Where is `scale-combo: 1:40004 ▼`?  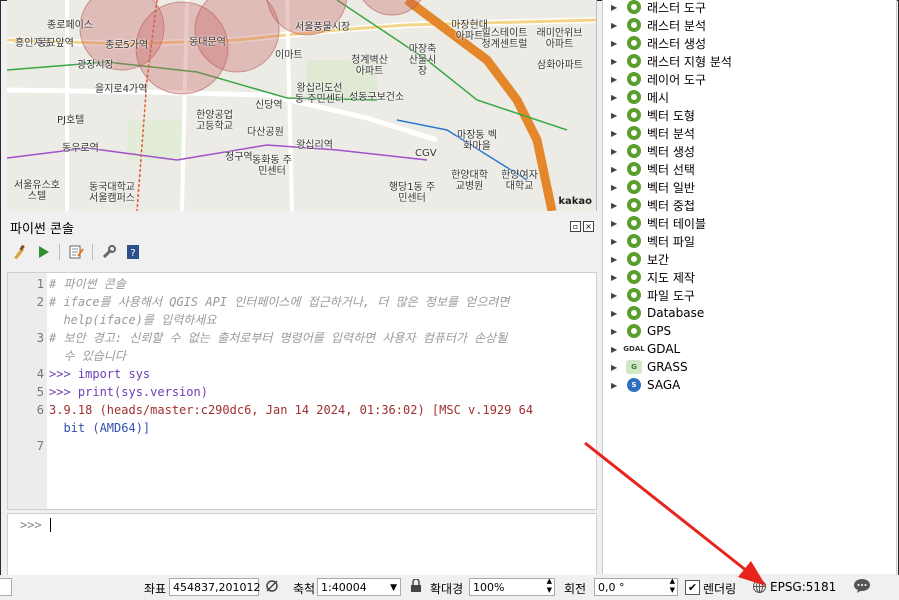 scale-combo: 1:40004 ▼ is located at coordinates (359, 587).